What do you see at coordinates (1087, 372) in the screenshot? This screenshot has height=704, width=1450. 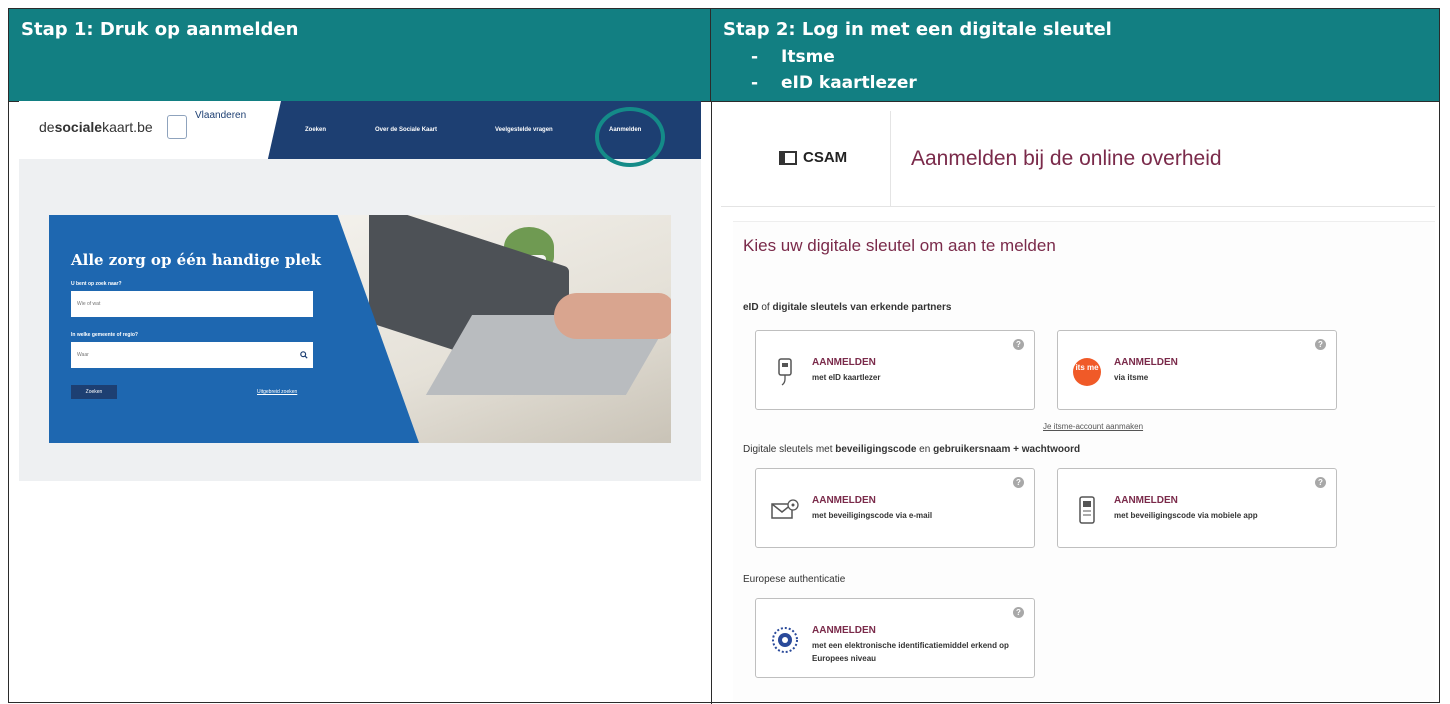 I see `itsme-icon: its me` at bounding box center [1087, 372].